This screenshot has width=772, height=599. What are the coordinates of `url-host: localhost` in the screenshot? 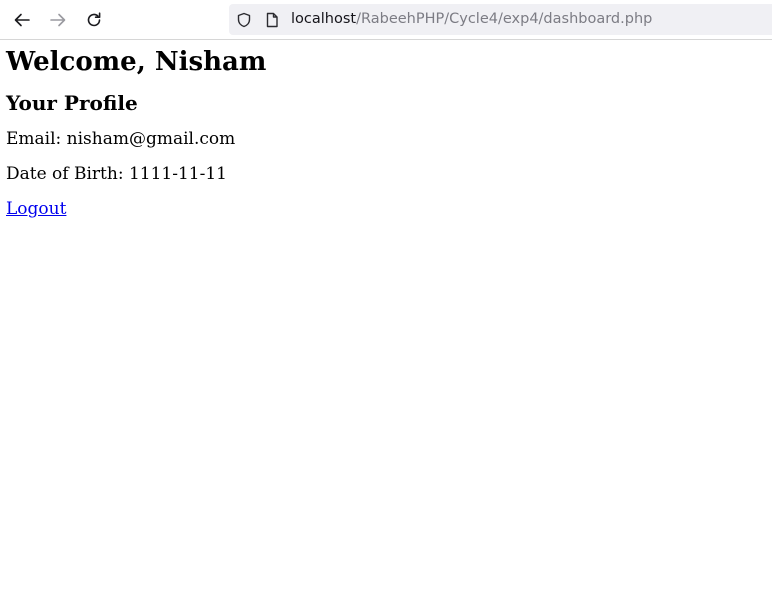 It's located at (324, 19).